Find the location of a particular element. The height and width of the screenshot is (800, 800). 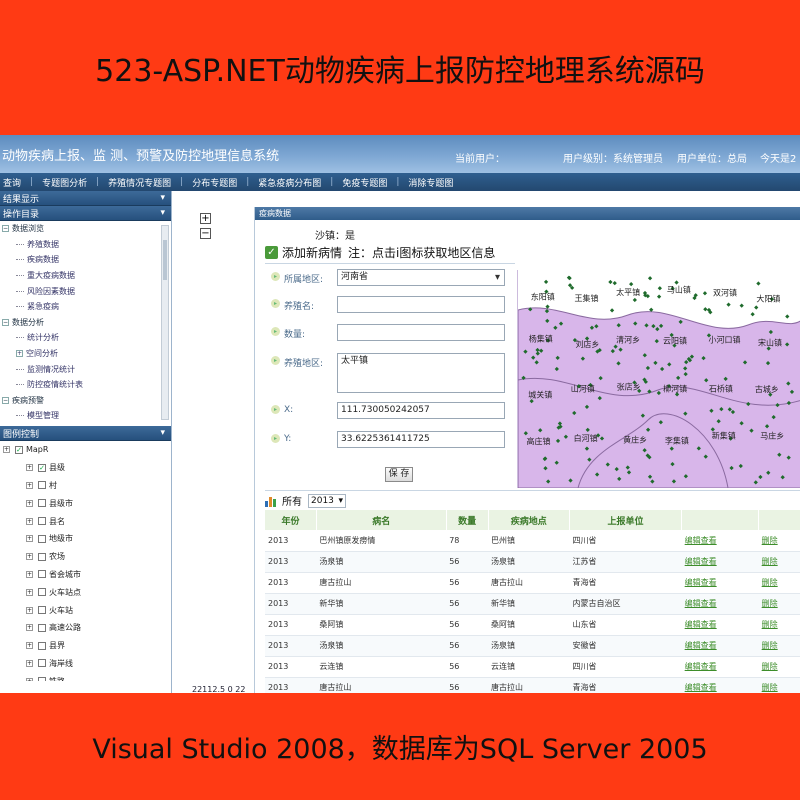

x-input: 111.730050242057 is located at coordinates (421, 410).